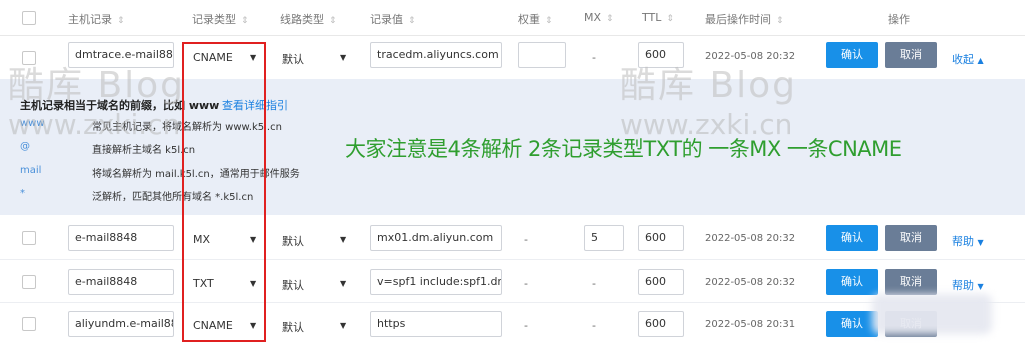 This screenshot has width=1025, height=344. I want to click on help-key-wildcard: *, so click(22, 193).